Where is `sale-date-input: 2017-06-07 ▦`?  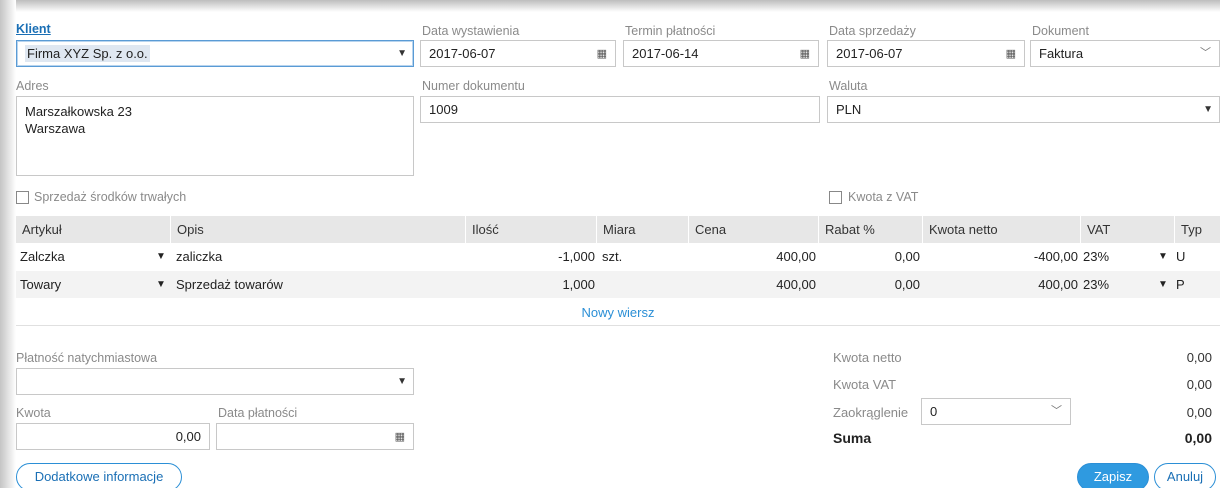 sale-date-input: 2017-06-07 ▦ is located at coordinates (926, 53).